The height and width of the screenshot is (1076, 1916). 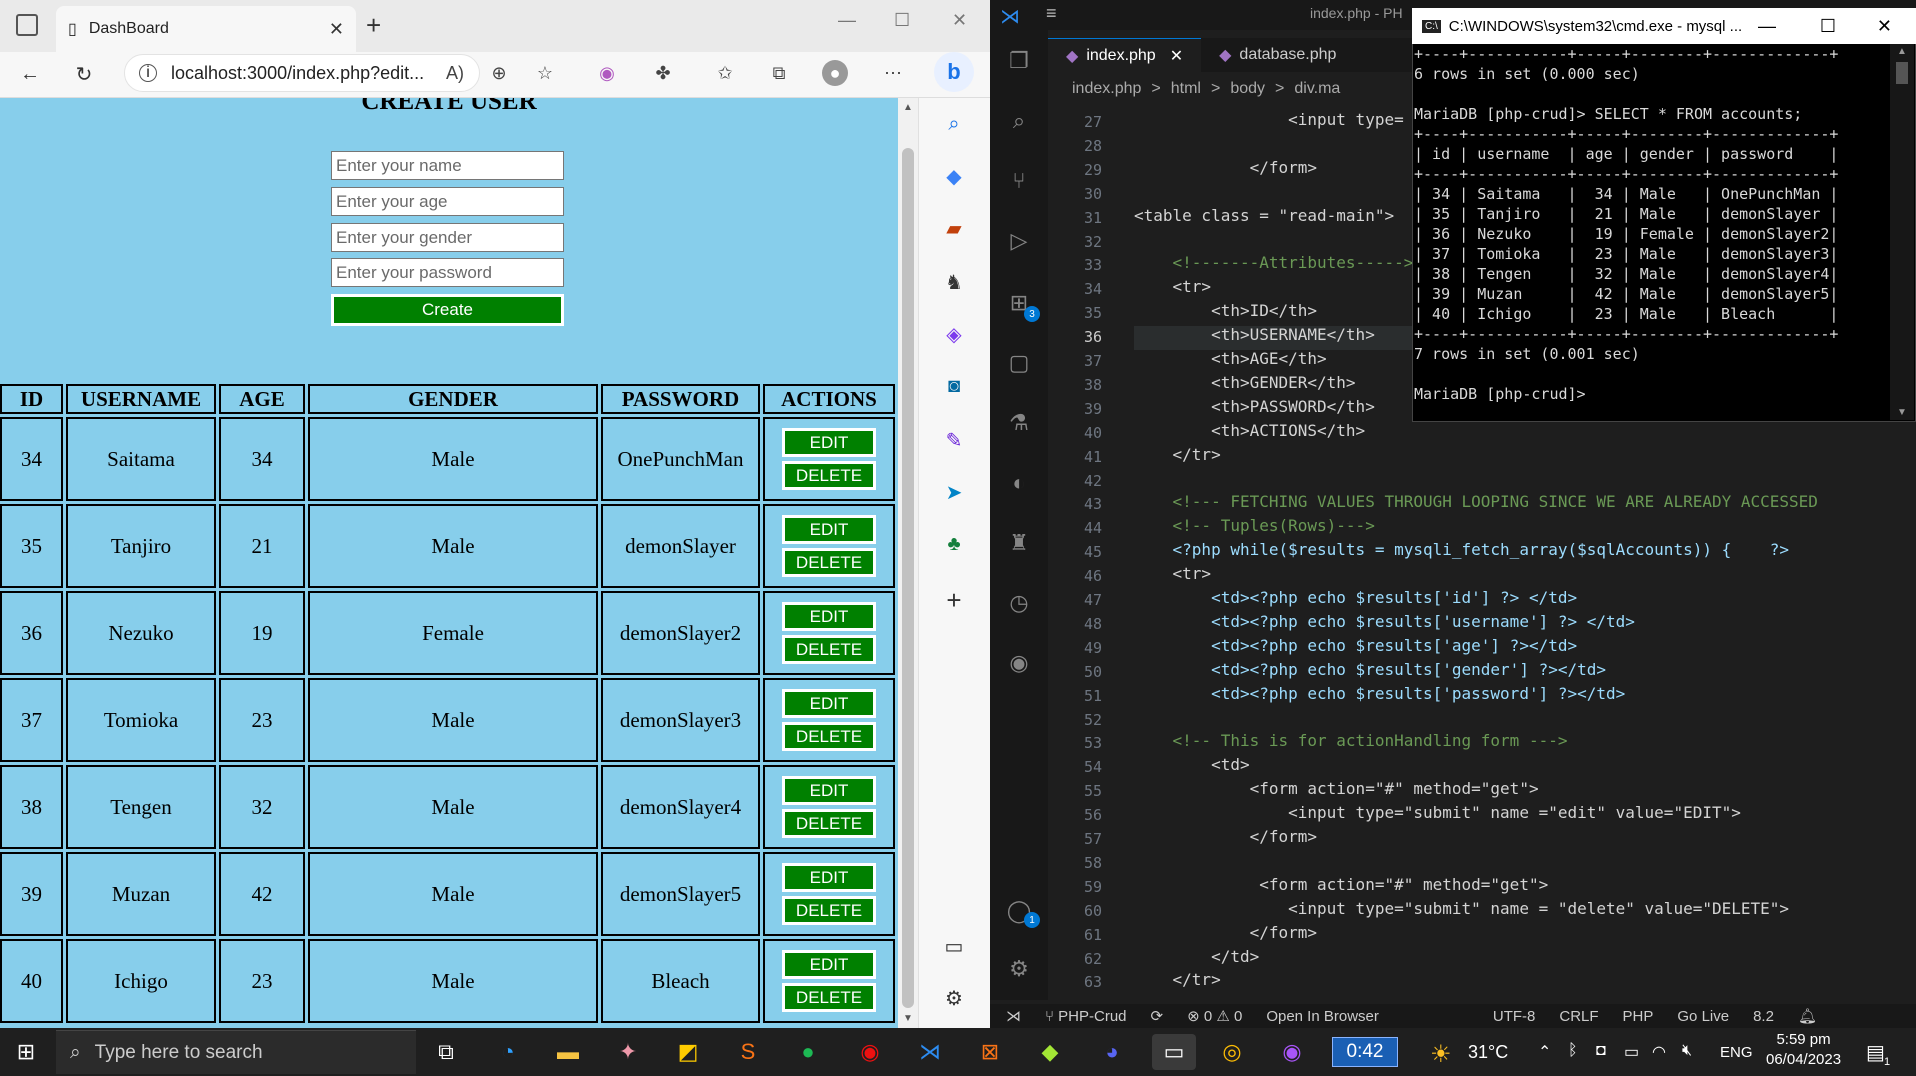 I want to click on tab-actions-icon, so click(x=27, y=25).